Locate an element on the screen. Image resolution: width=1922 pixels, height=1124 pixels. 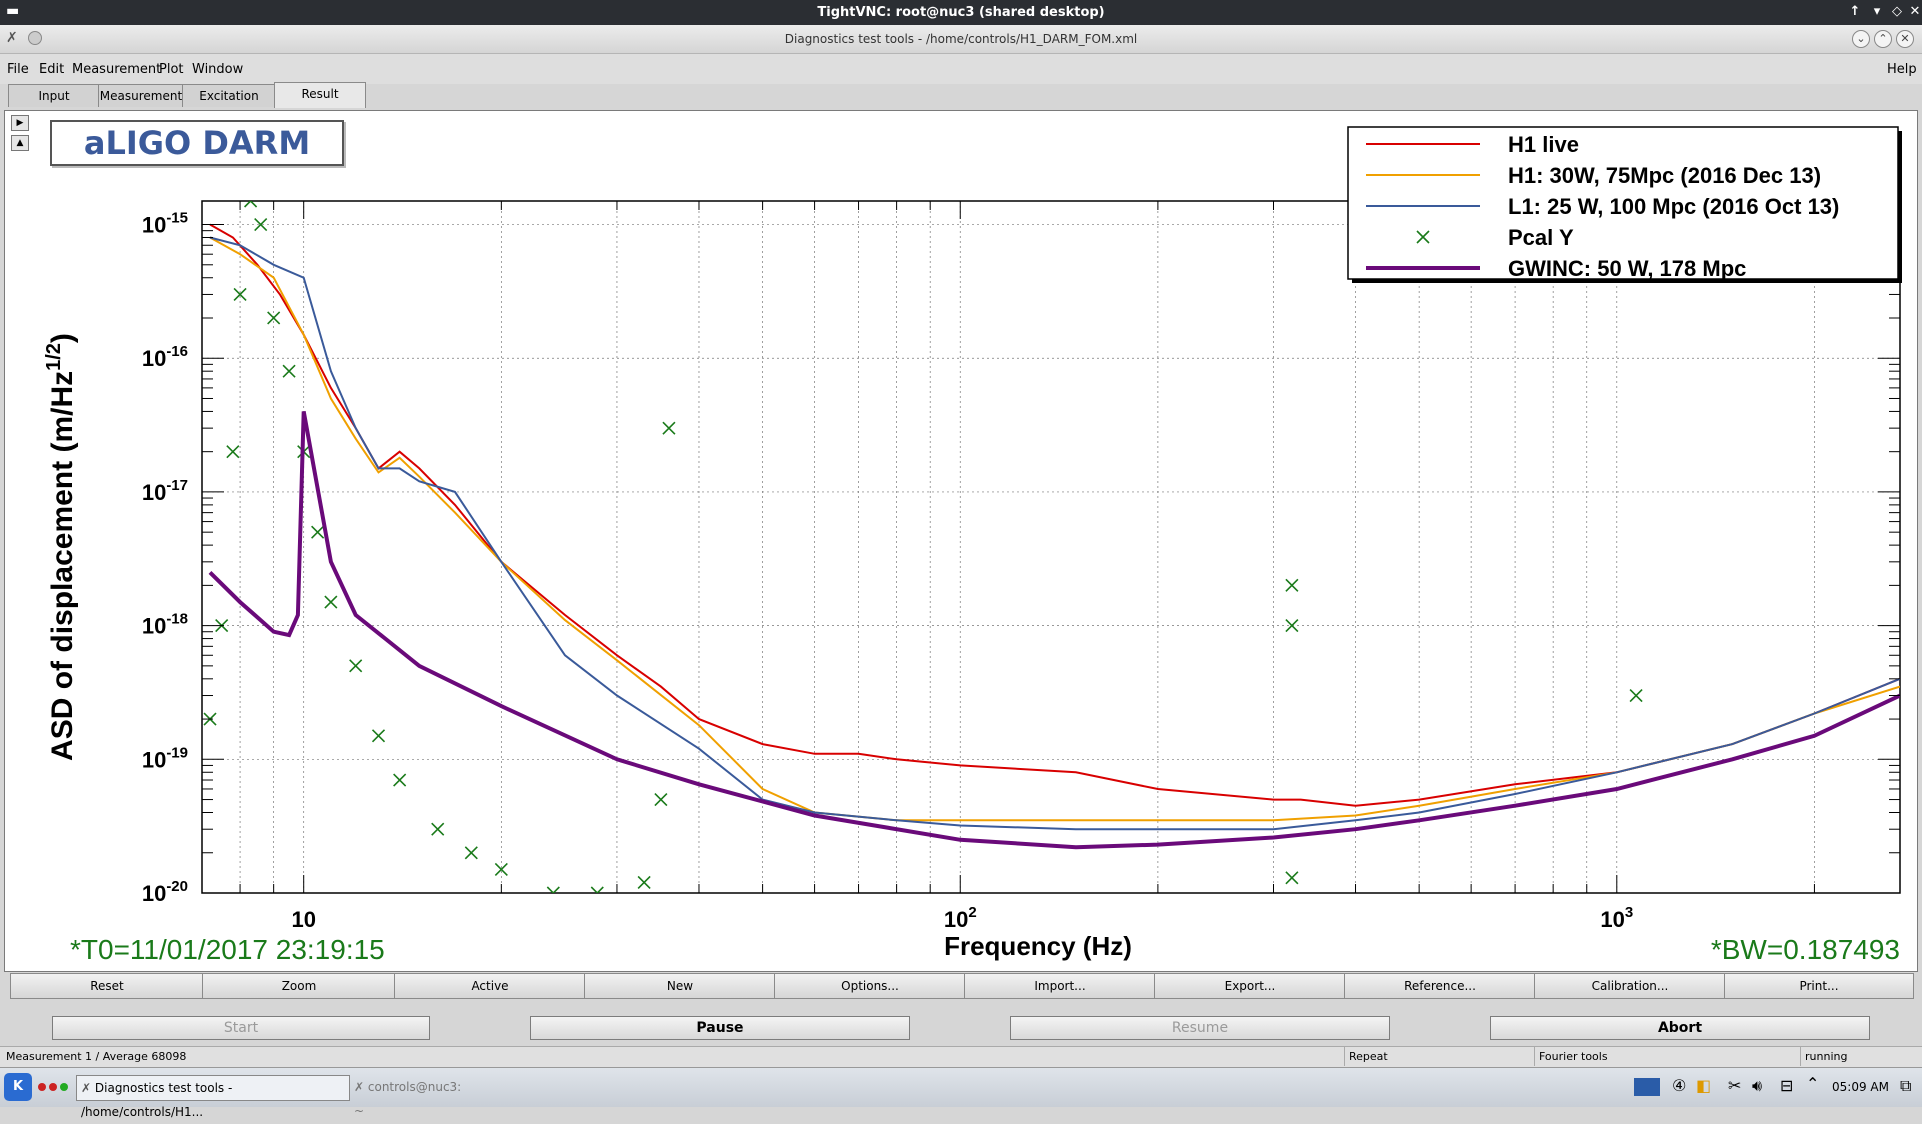
vnc-window-title: TightVNC: root@nuc3 (shared desktop) is located at coordinates (961, 12).